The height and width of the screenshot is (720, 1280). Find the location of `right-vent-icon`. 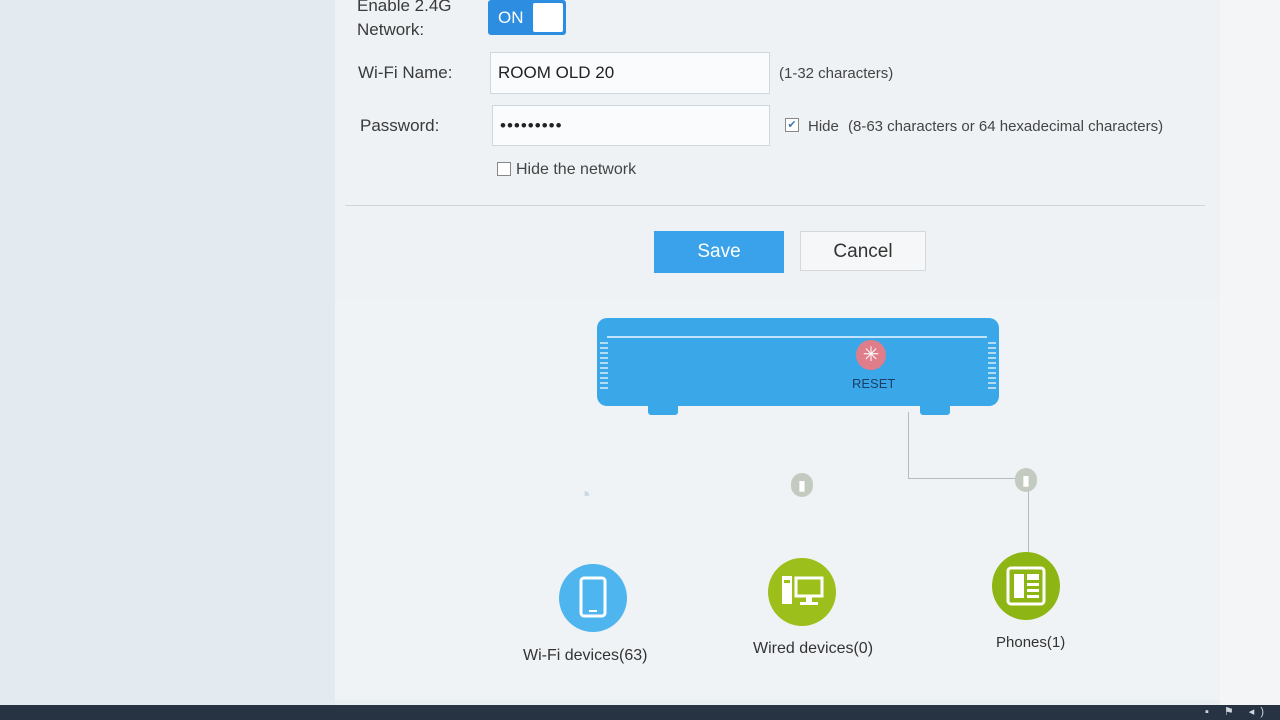

right-vent-icon is located at coordinates (992, 366).